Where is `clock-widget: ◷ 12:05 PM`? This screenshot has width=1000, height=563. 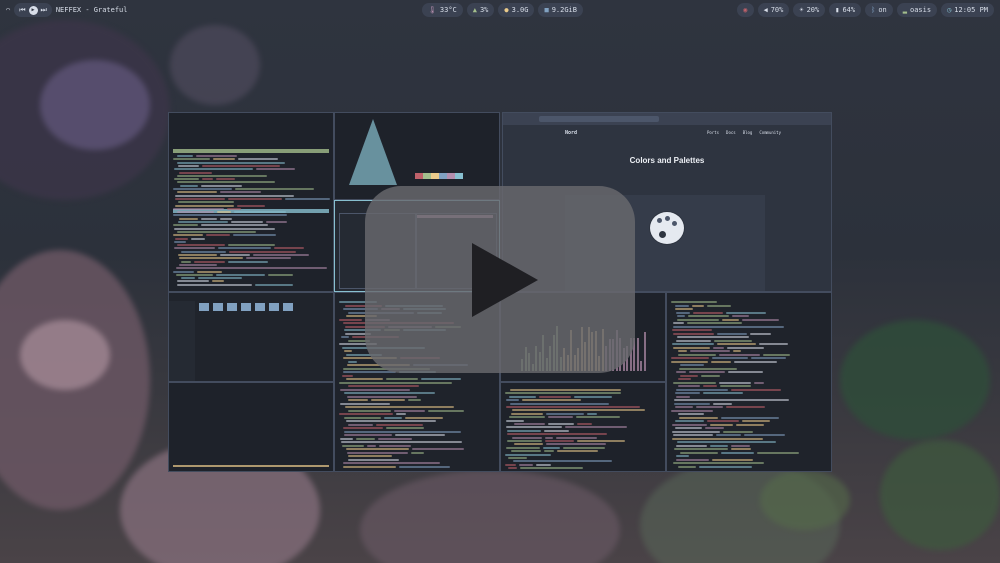
clock-widget: ◷ 12:05 PM is located at coordinates (967, 10).